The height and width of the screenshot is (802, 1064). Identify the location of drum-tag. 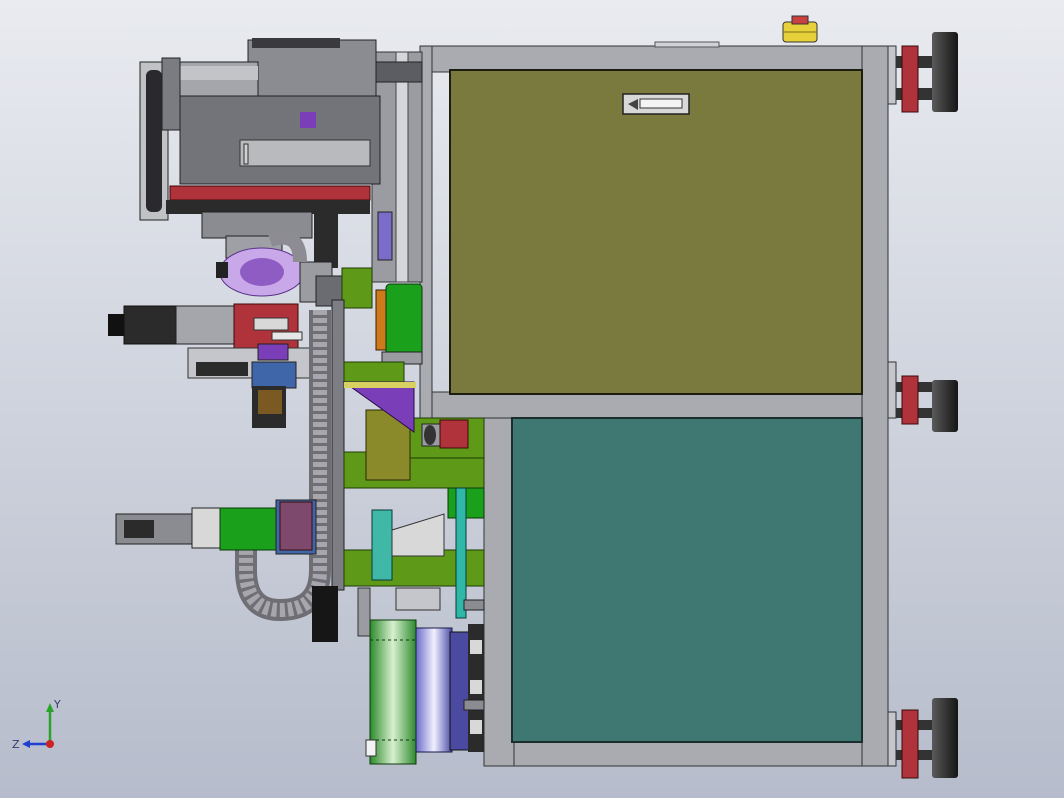
(371, 748).